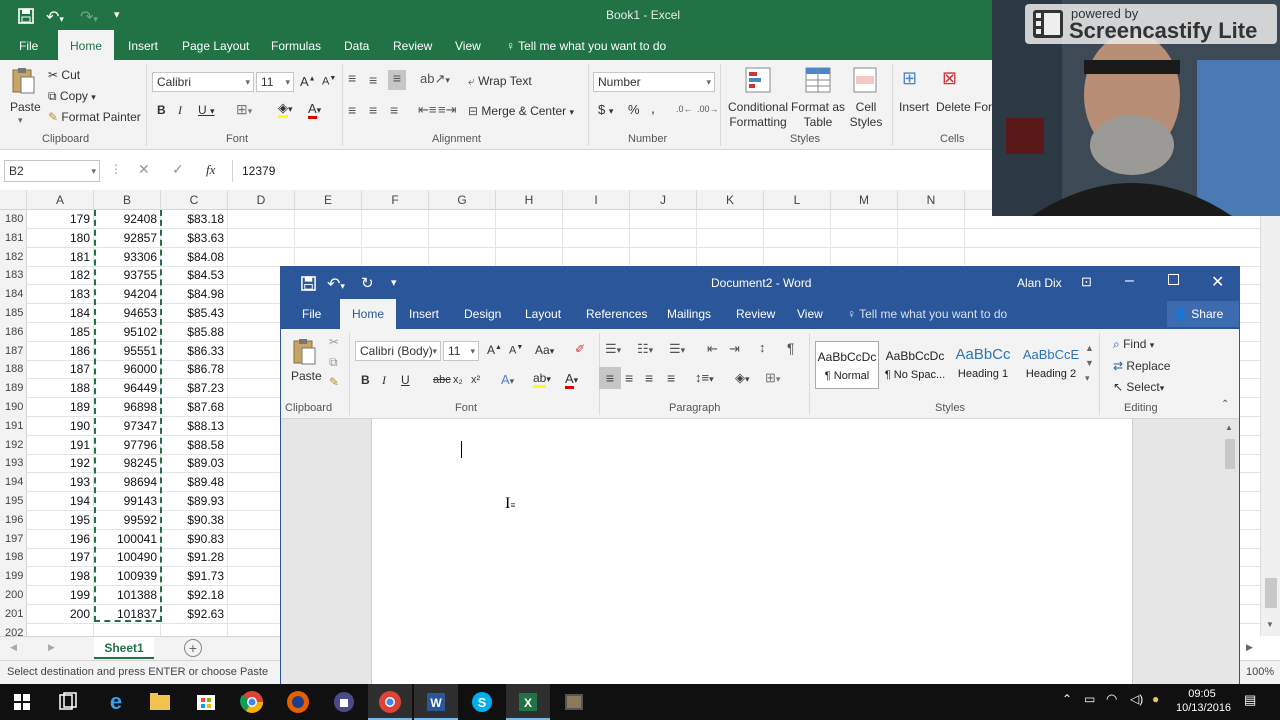 The height and width of the screenshot is (720, 1280). What do you see at coordinates (394, 282) in the screenshot?
I see `word-customize-qat-icon: ▾` at bounding box center [394, 282].